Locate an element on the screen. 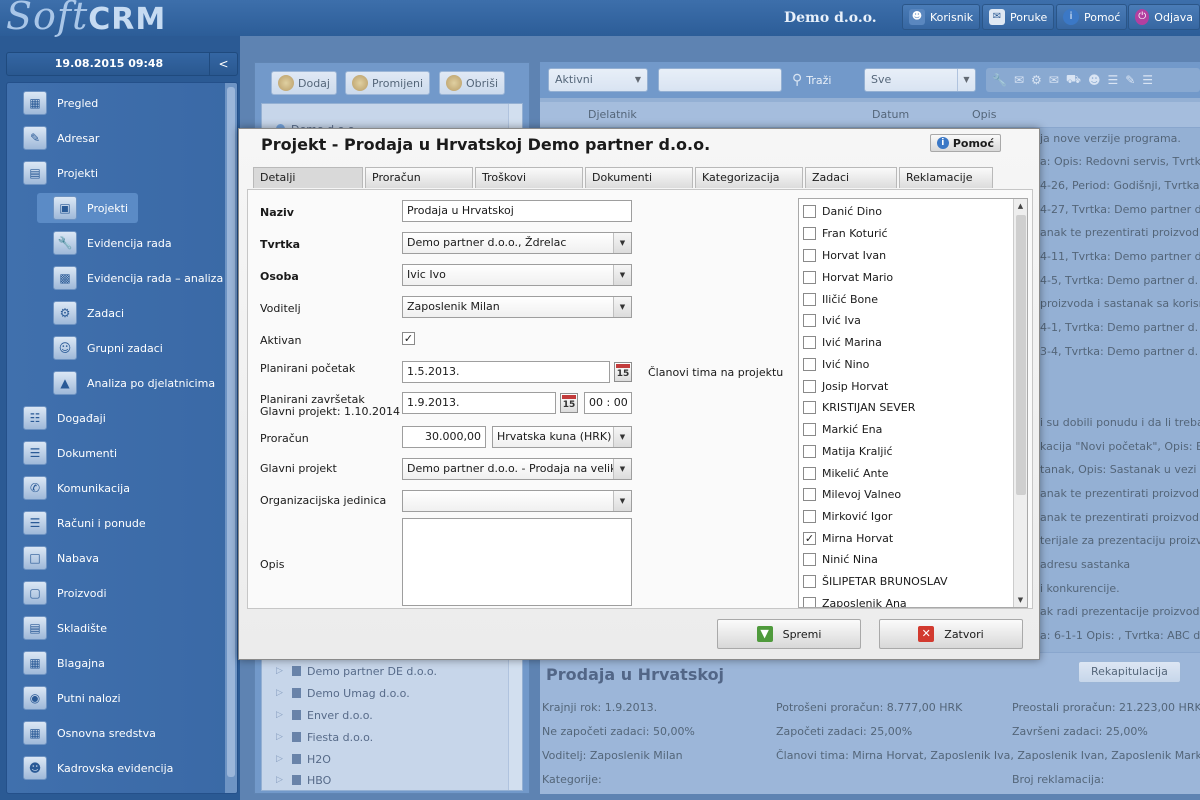 The height and width of the screenshot is (800, 1200). sidebar-item-nabava: □ Nabava is located at coordinates (61, 558).